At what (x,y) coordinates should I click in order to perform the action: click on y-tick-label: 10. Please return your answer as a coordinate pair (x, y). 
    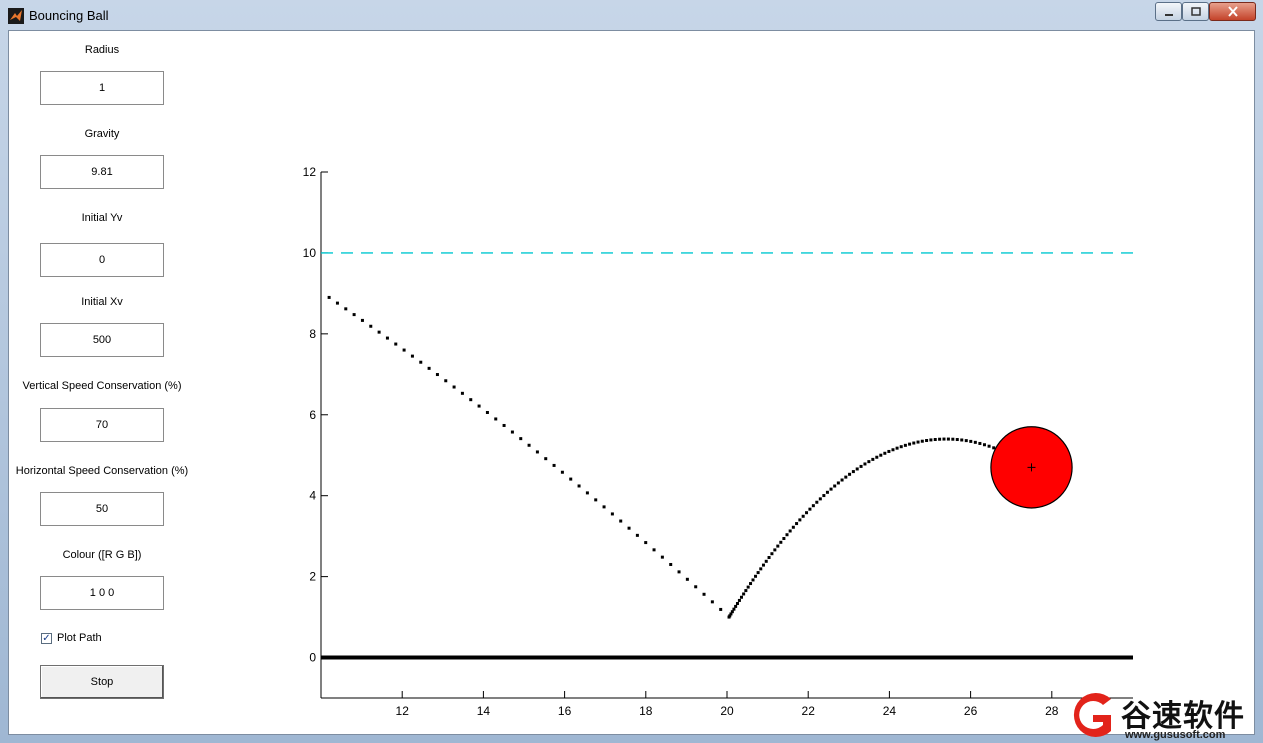
    Looking at the image, I should click on (310, 253).